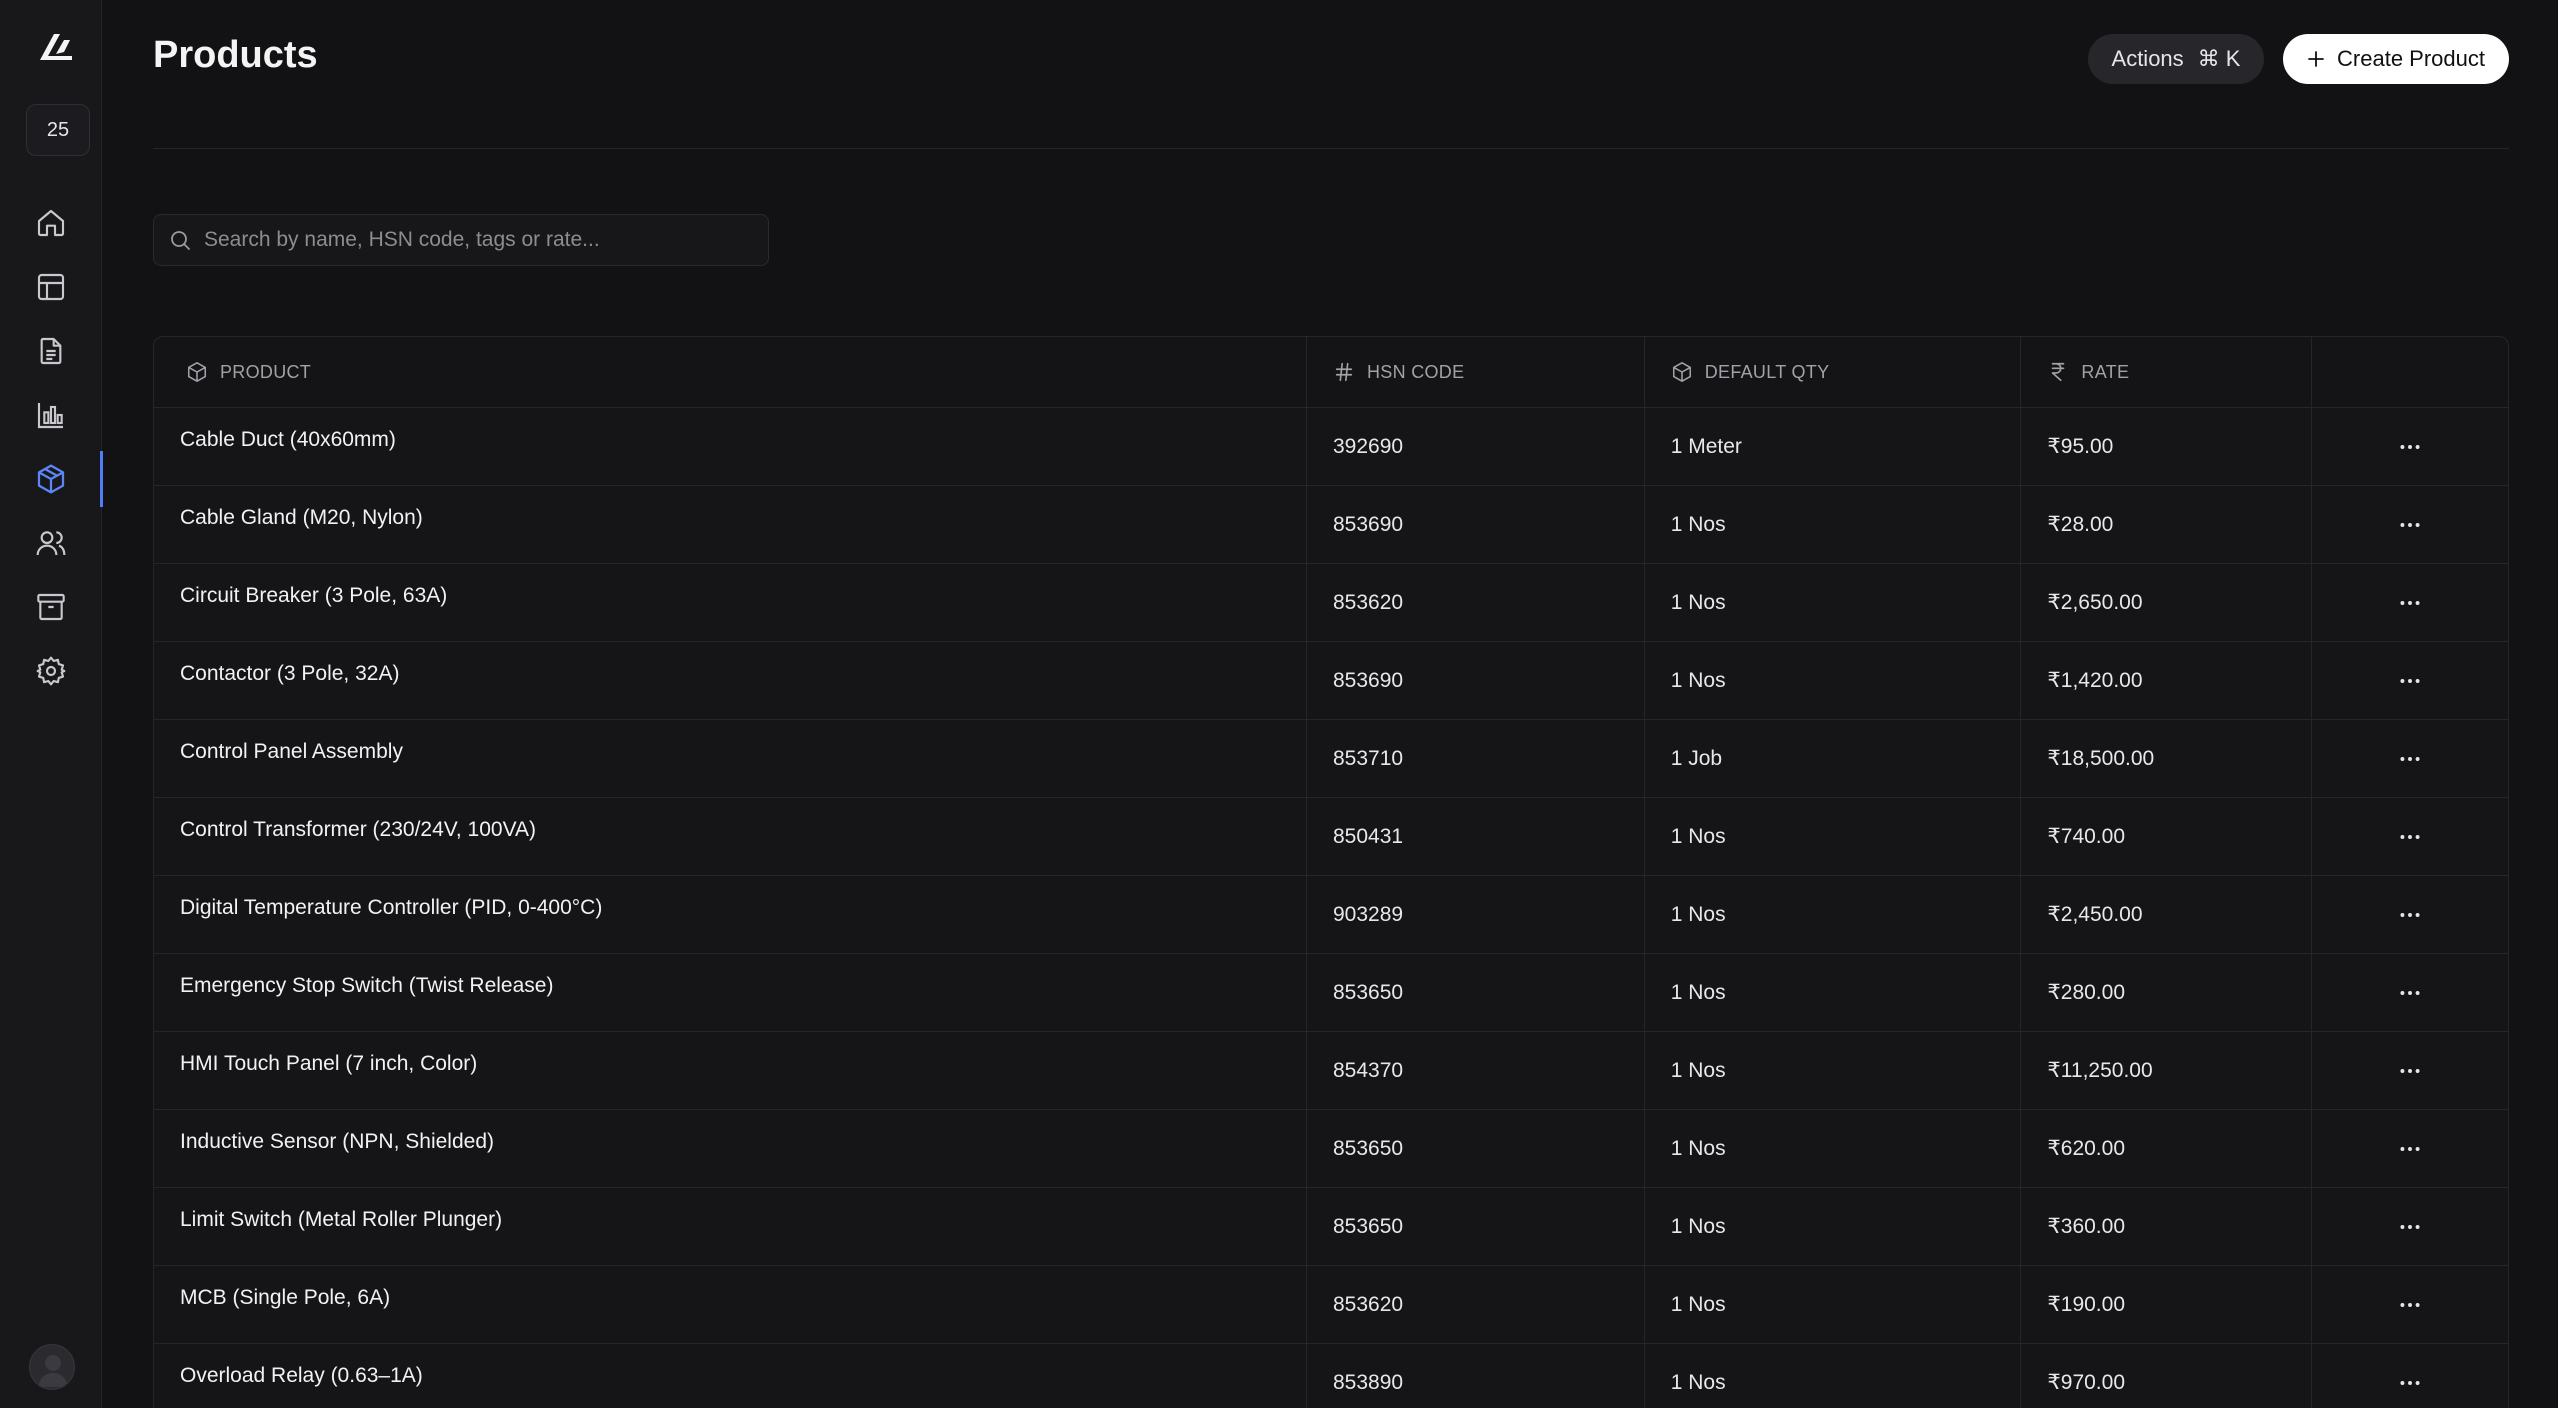 Image resolution: width=2558 pixels, height=1408 pixels. Describe the element at coordinates (730, 446) in the screenshot. I see `product-name: Cable Duct (40x60mm)` at that location.